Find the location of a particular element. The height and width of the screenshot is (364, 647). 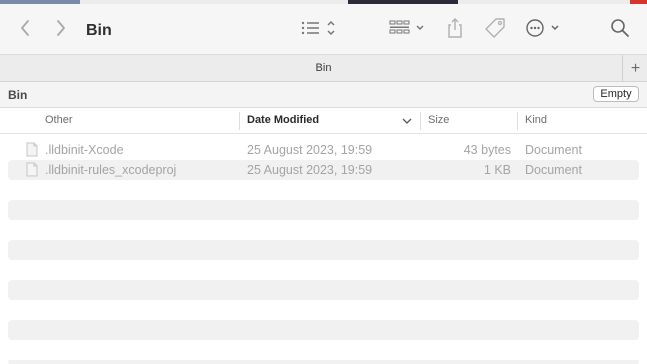

column-header: Other Date Modified Size Kind is located at coordinates (323, 121).